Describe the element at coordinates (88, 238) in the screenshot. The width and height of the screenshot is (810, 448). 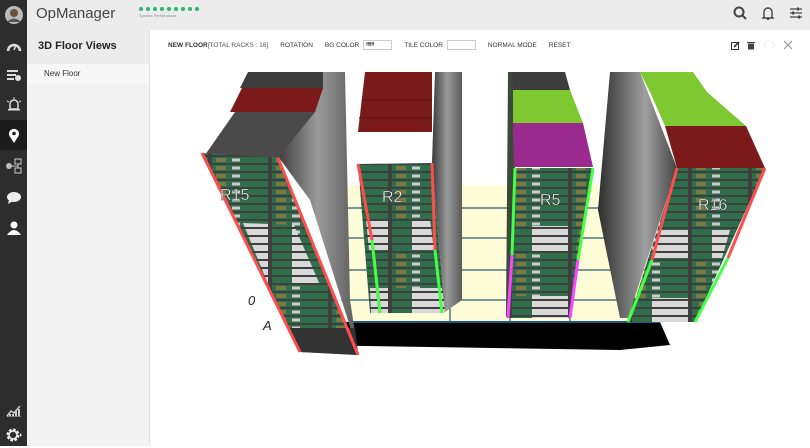
I see `left-panel: 3D Floor Views New Floor` at that location.